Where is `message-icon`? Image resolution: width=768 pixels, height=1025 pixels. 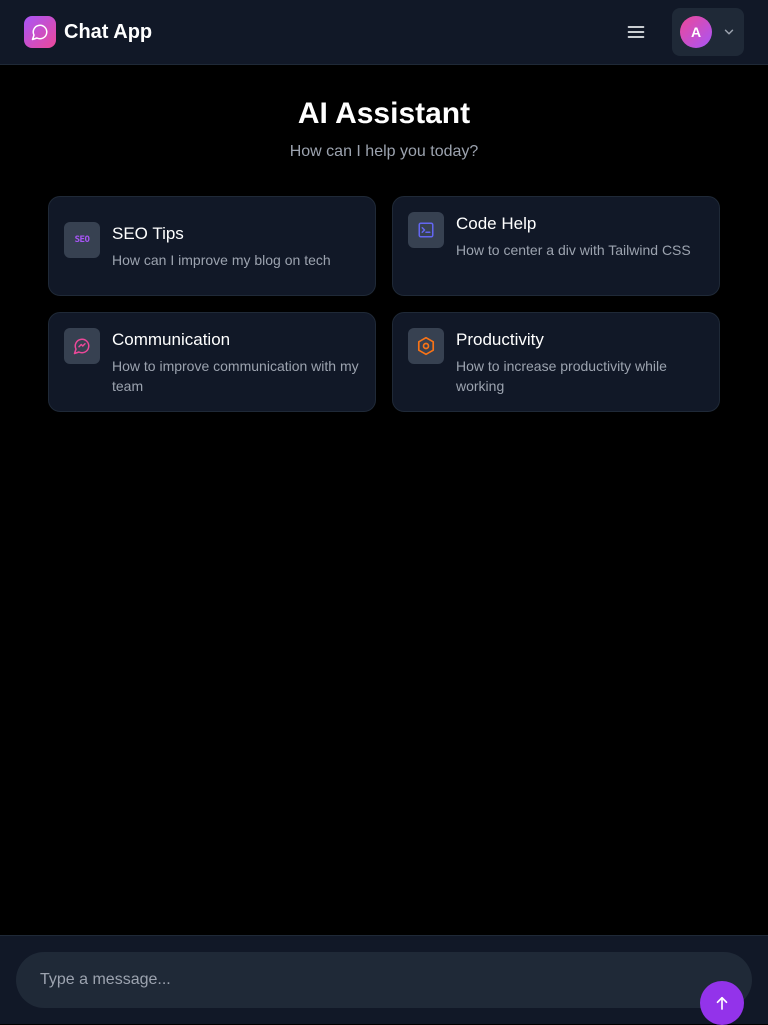
message-icon is located at coordinates (82, 346).